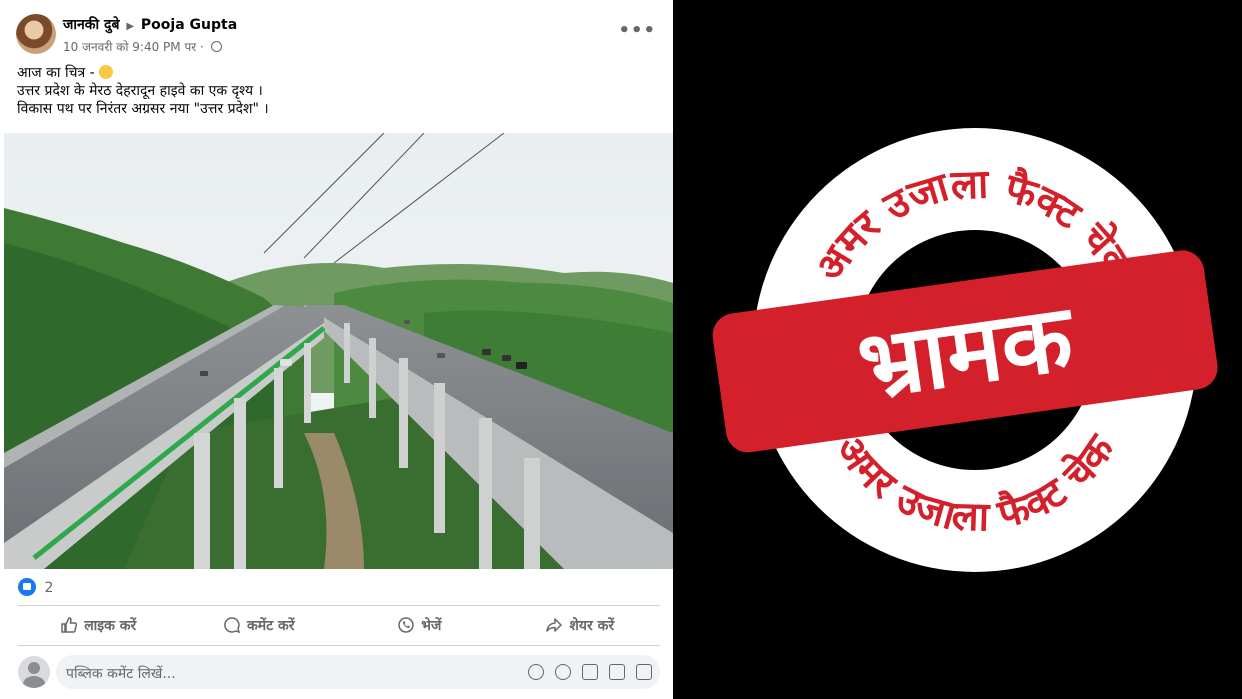 This screenshot has height=699, width=1242. Describe the element at coordinates (637, 30) in the screenshot. I see `more-options-icon: •••` at that location.